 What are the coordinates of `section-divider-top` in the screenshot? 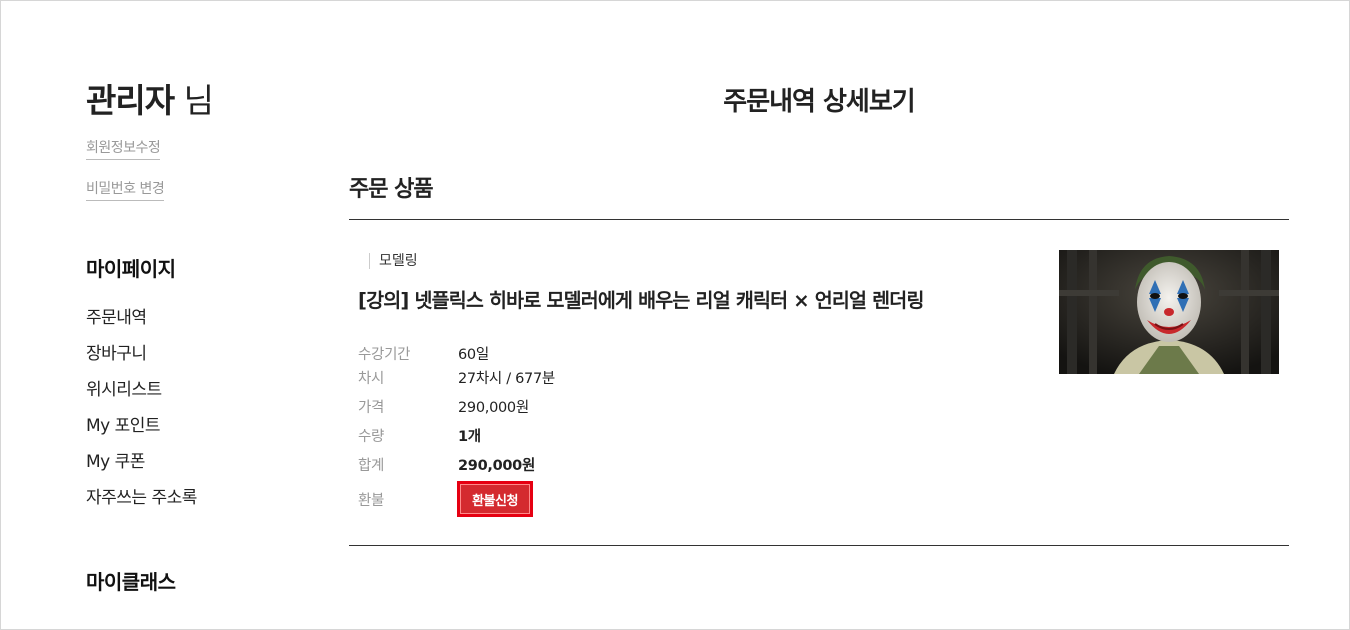 It's located at (819, 219).